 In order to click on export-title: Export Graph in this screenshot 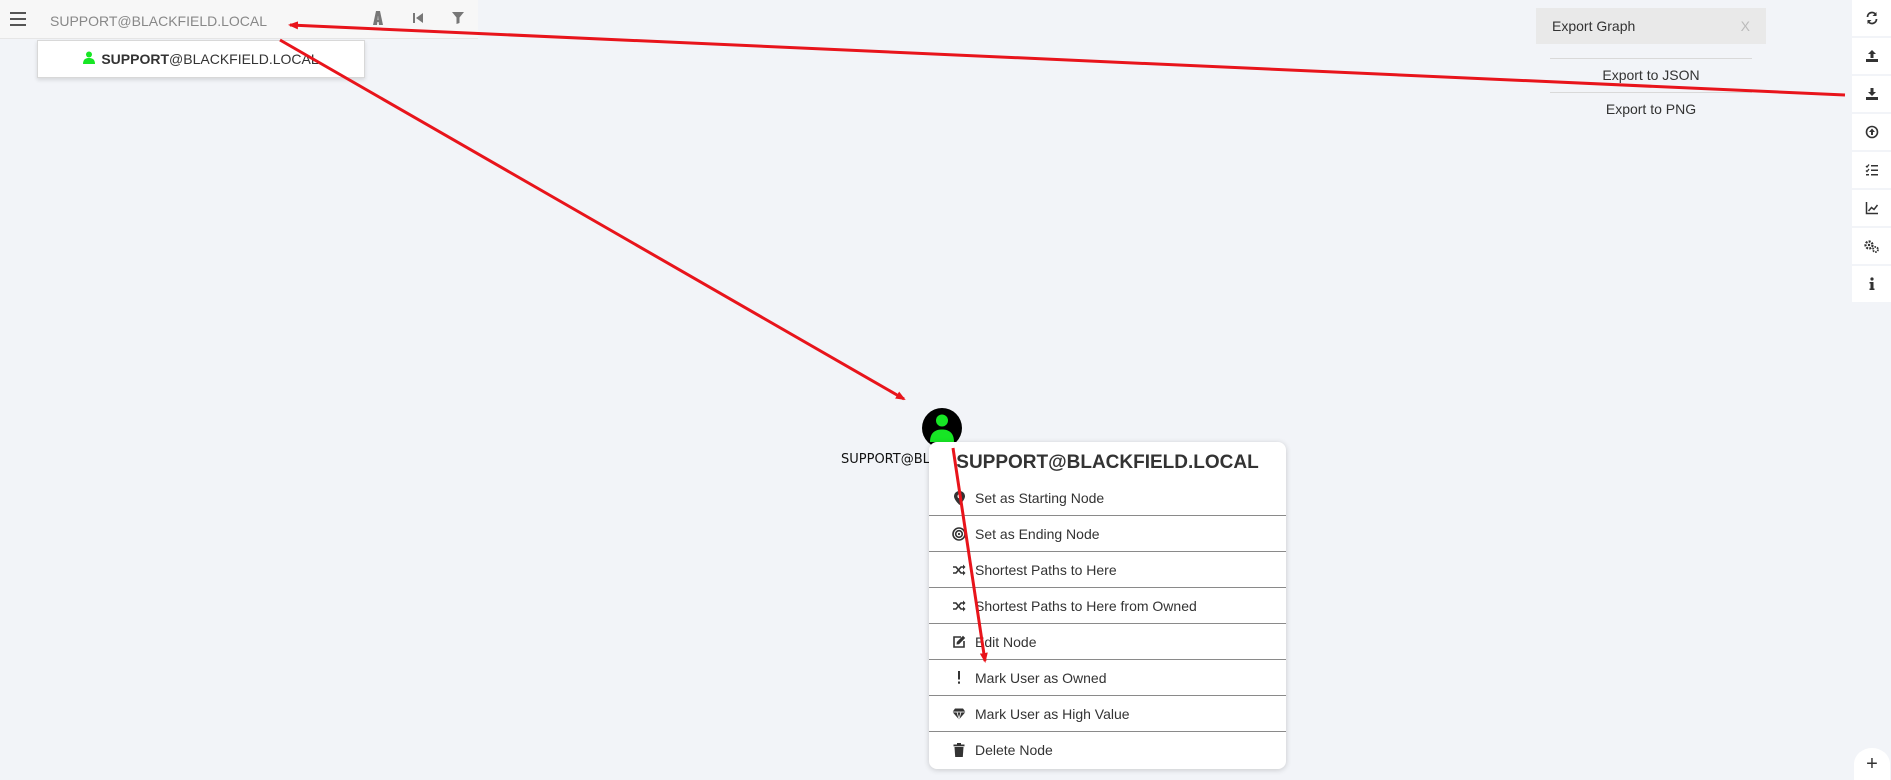, I will do `click(1594, 26)`.